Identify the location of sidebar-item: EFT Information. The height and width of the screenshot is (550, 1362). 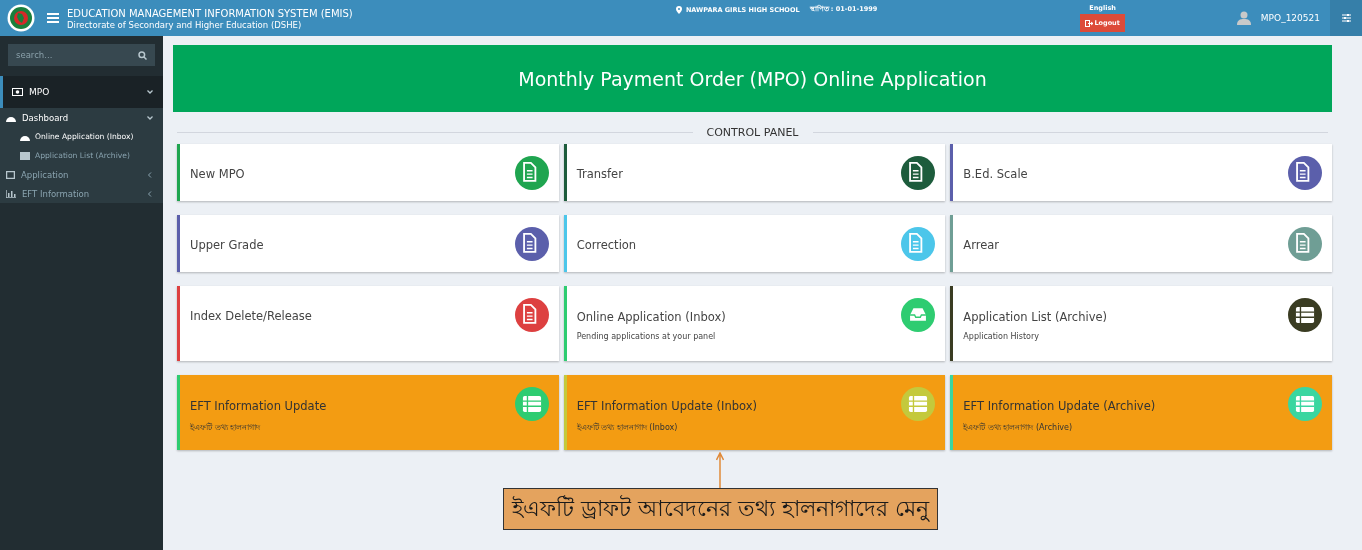
(81, 193).